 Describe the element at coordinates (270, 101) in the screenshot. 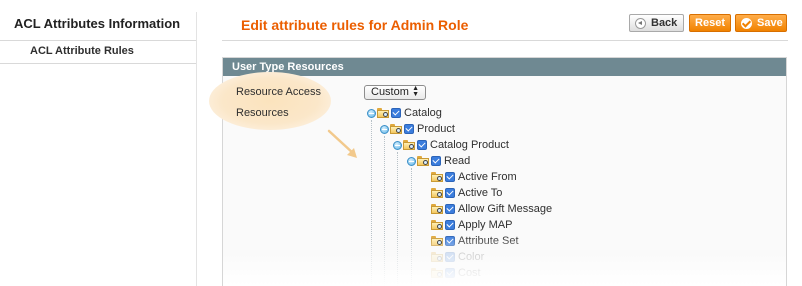

I see `highlight-spot` at that location.